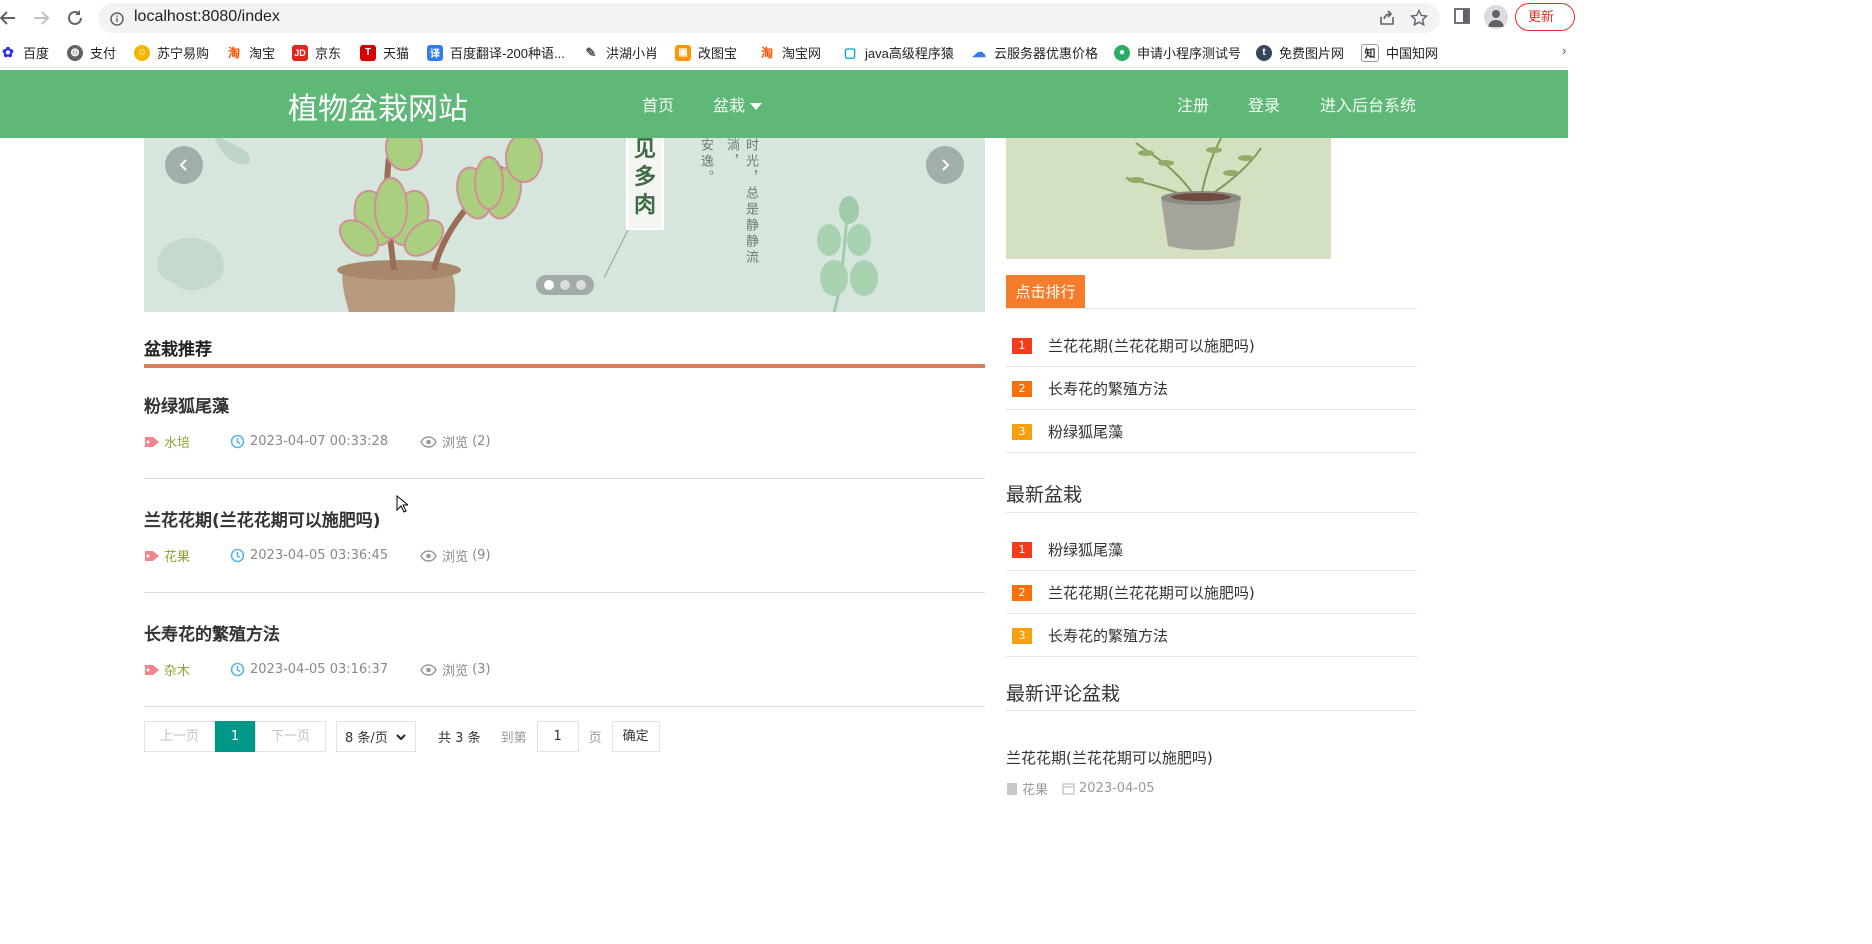  I want to click on bookmark-item: 知中国知网, so click(1399, 52).